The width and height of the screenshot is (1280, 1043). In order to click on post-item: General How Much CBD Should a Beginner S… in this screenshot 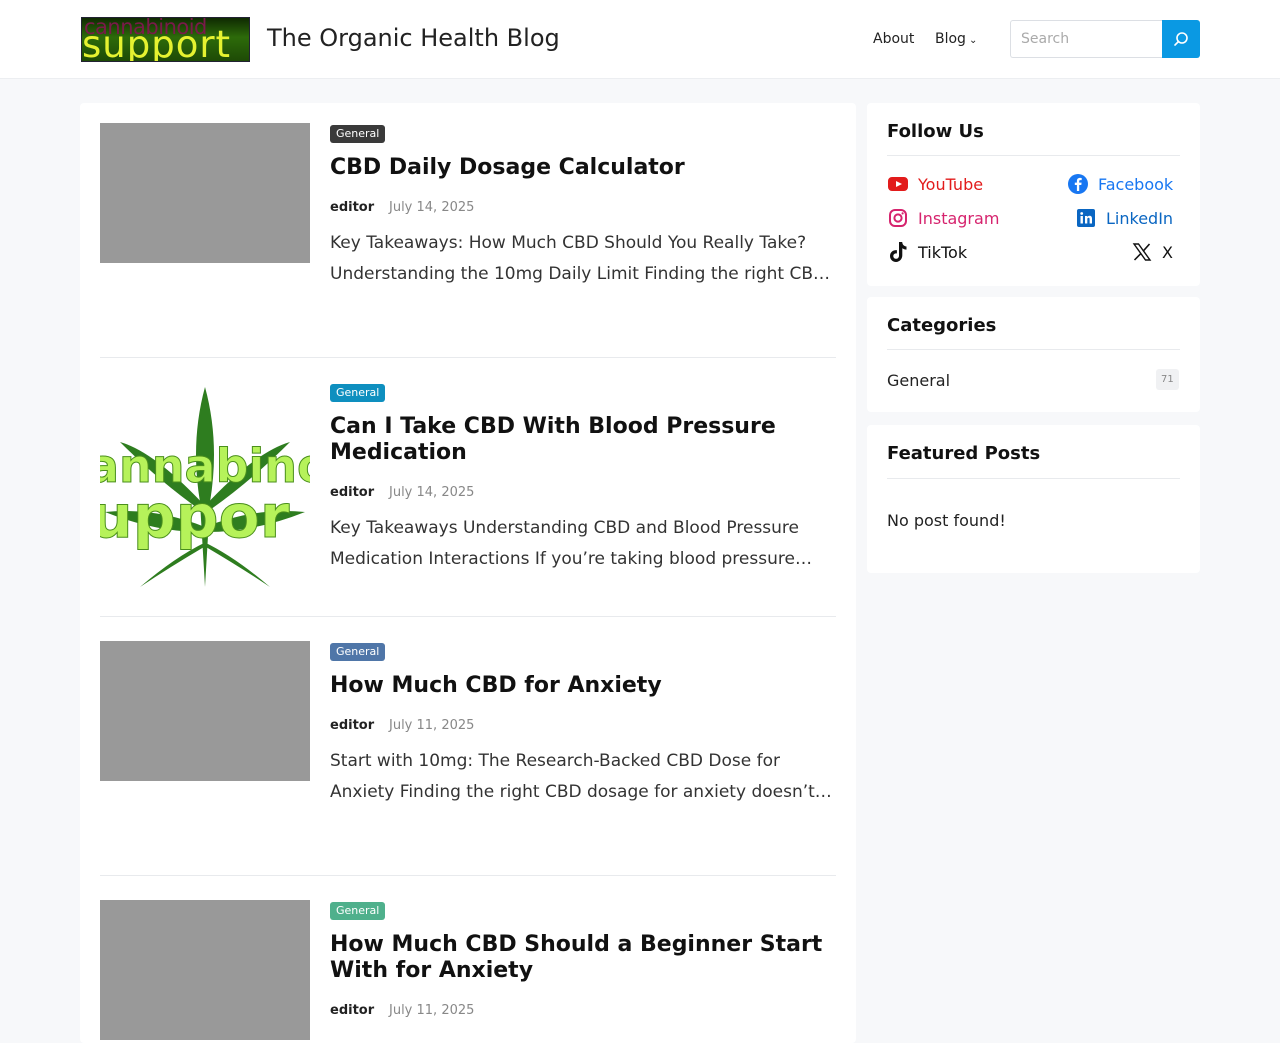, I will do `click(468, 970)`.